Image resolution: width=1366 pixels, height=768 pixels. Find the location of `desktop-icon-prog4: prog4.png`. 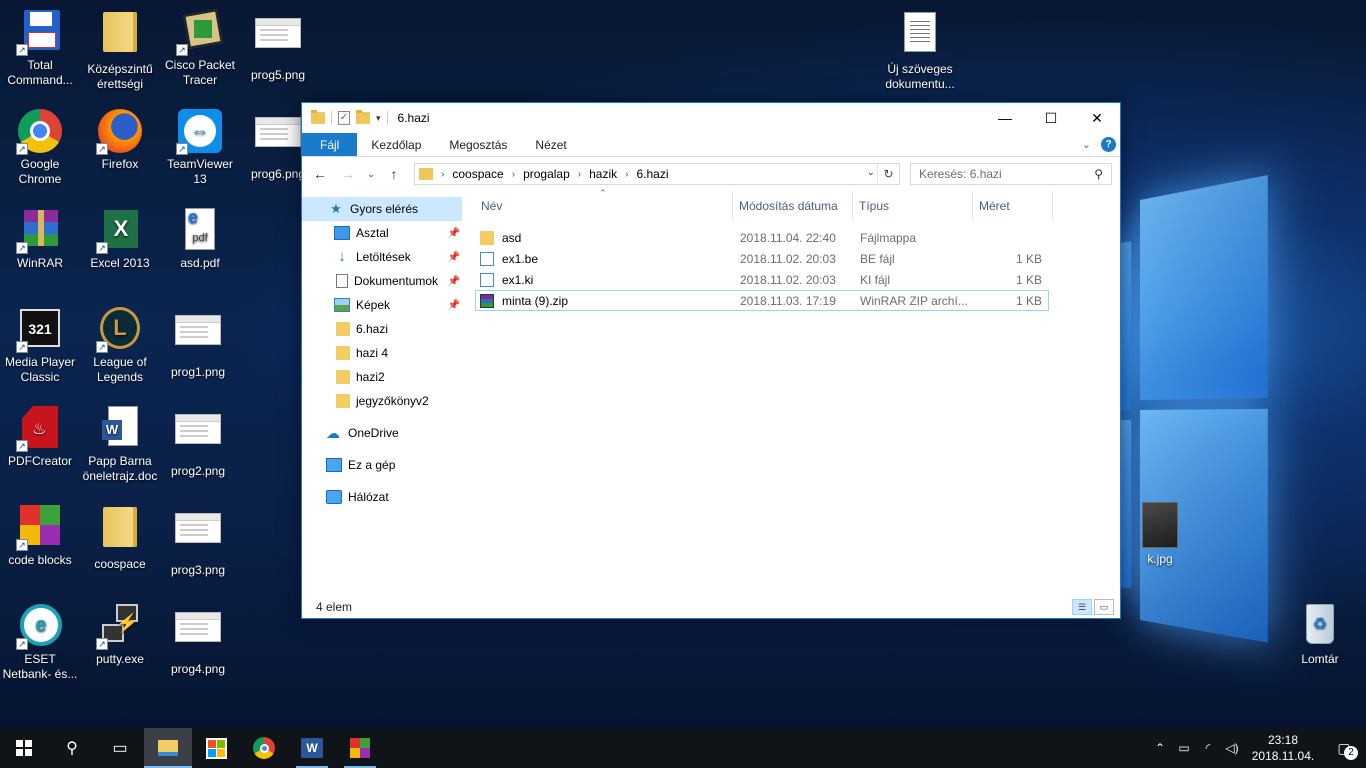

desktop-icon-prog4: prog4.png is located at coordinates (198, 639).